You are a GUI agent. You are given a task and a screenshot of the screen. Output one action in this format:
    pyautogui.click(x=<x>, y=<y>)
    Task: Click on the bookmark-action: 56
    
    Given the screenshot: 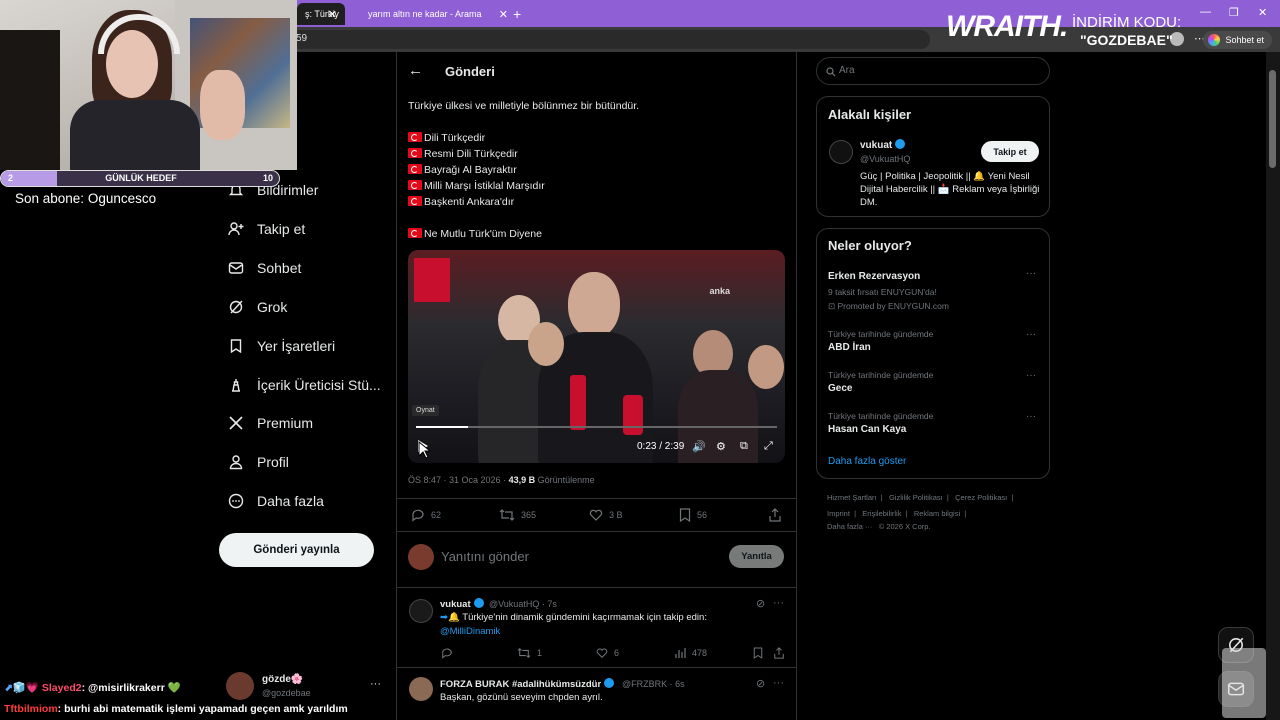 What is the action you would take?
    pyautogui.click(x=693, y=515)
    